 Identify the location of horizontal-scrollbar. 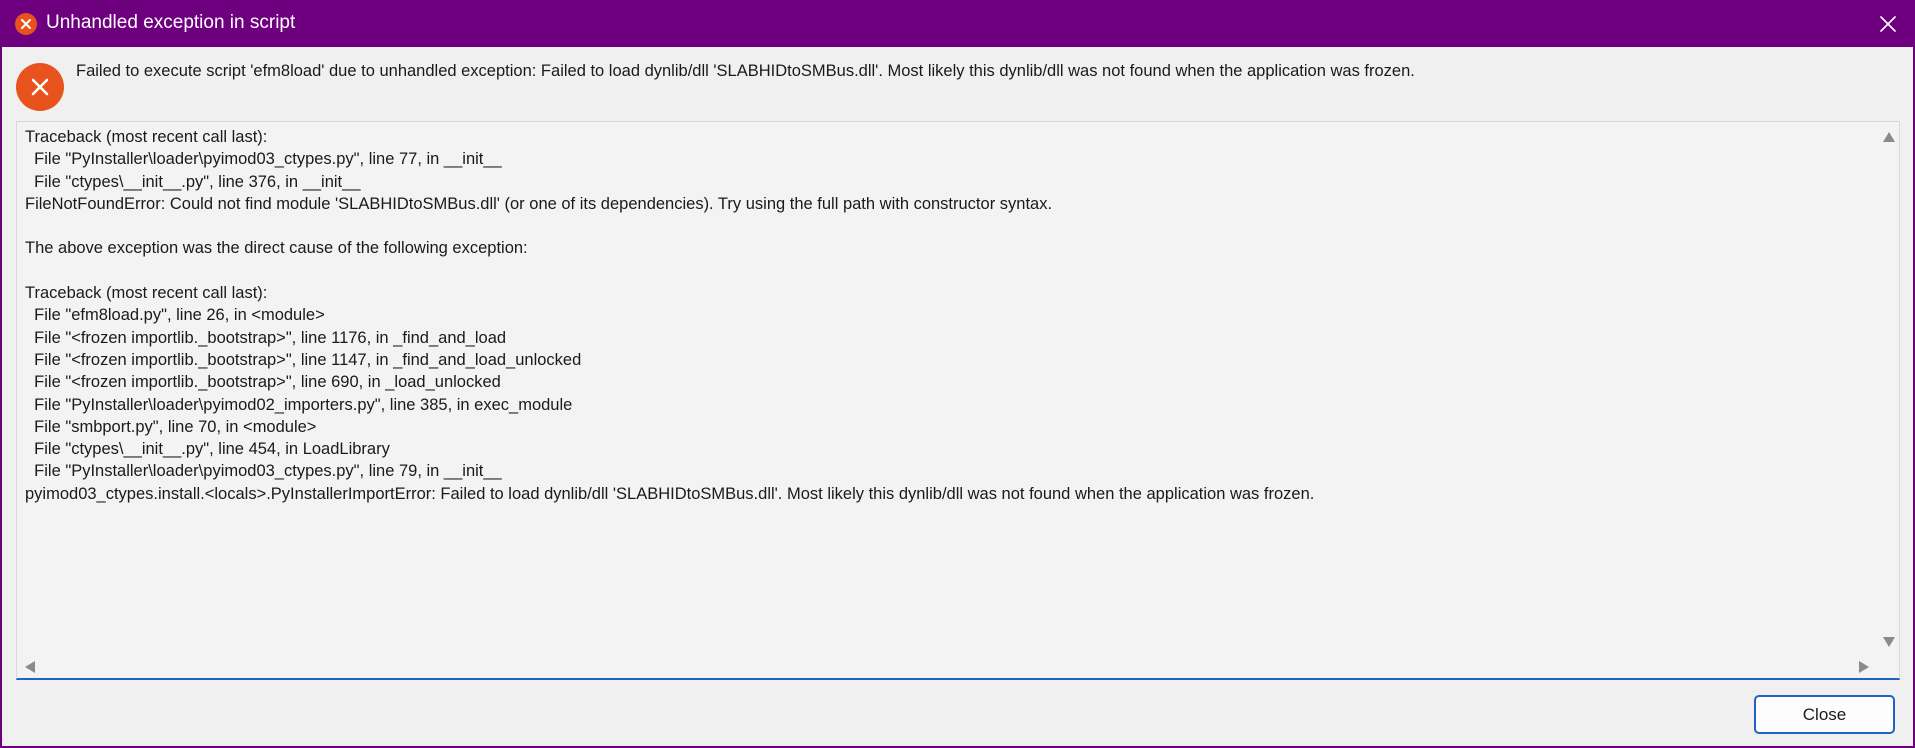
(947, 667).